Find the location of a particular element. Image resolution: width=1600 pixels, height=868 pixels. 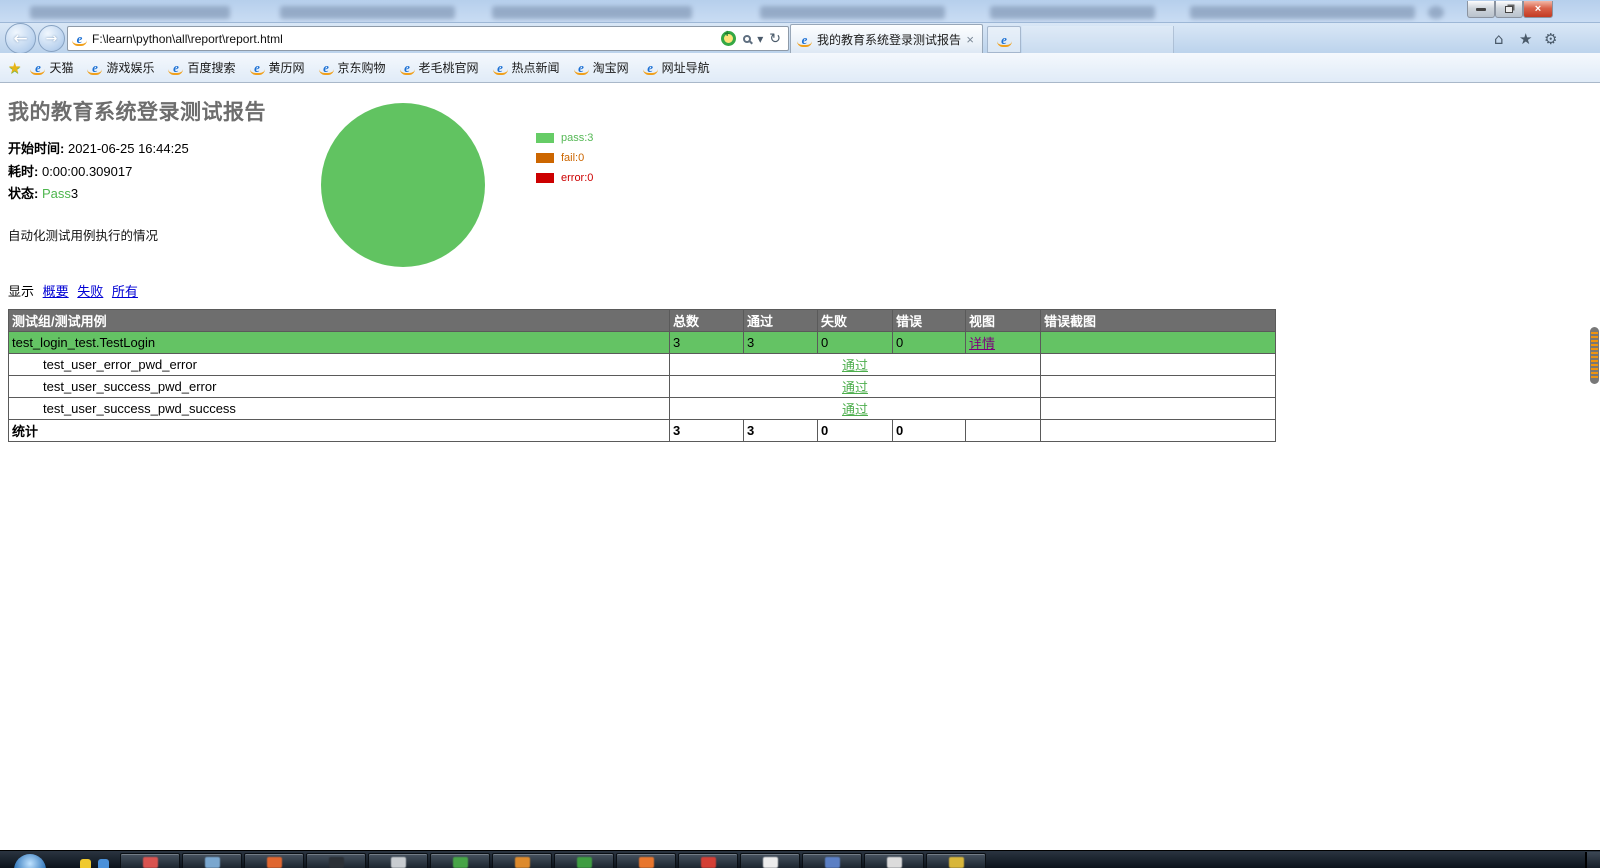

favorite-item: e 天猫 is located at coordinates (51, 68).